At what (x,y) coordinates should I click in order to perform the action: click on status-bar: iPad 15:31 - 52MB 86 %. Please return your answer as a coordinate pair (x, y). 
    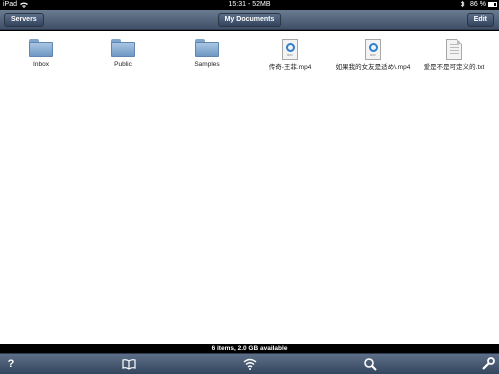
    Looking at the image, I should click on (249, 5).